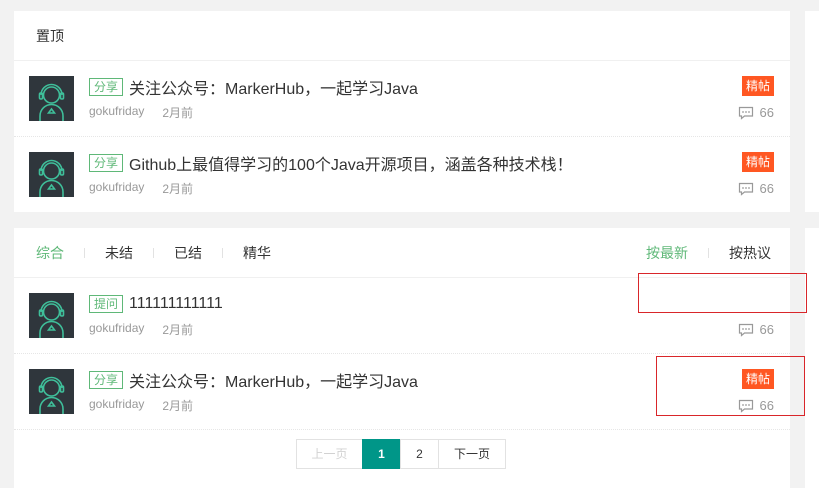  Describe the element at coordinates (257, 253) in the screenshot. I see `filter-featured: 精华` at that location.